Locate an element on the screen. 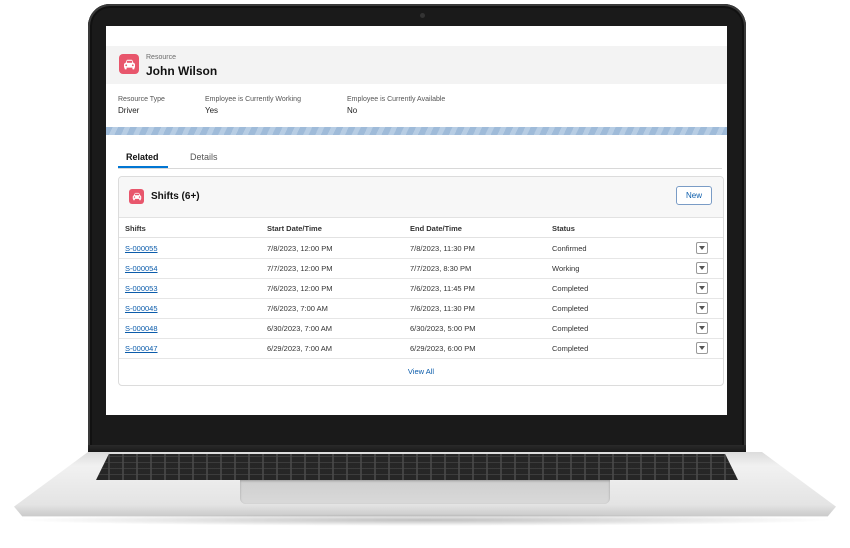 The height and width of the screenshot is (548, 850). field-currently-available: Employee is Currently Available No is located at coordinates (396, 105).